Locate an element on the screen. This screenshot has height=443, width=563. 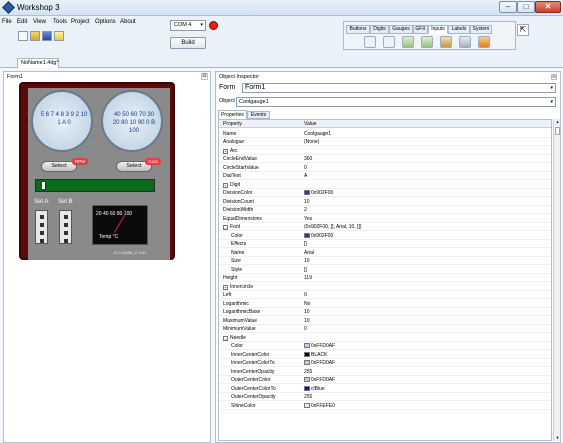
property-value: Yes is located at coordinates (308, 219).